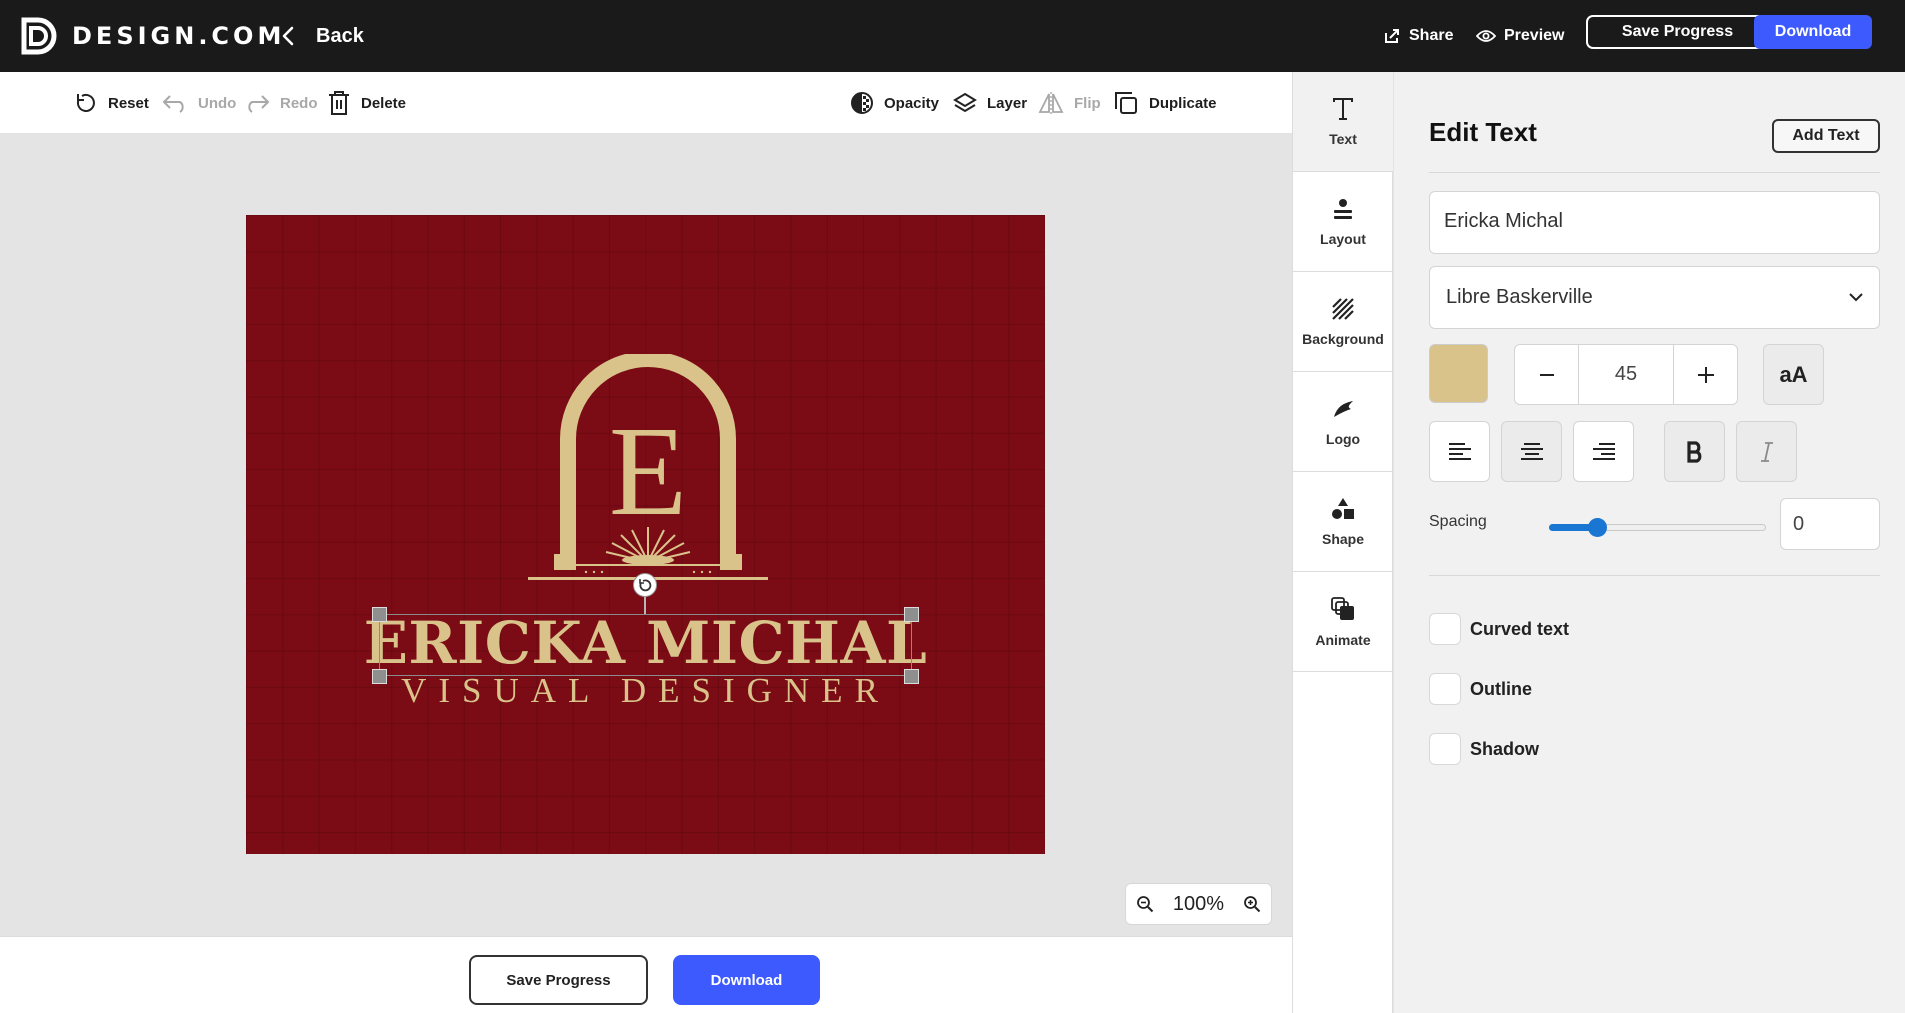  I want to click on undo-button: Undo, so click(199, 103).